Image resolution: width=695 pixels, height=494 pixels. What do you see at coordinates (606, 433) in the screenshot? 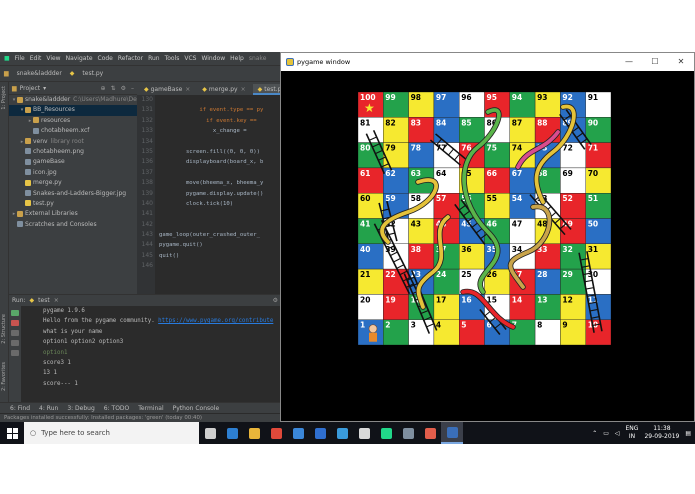
I see `network-icon: ▭` at bounding box center [606, 433].